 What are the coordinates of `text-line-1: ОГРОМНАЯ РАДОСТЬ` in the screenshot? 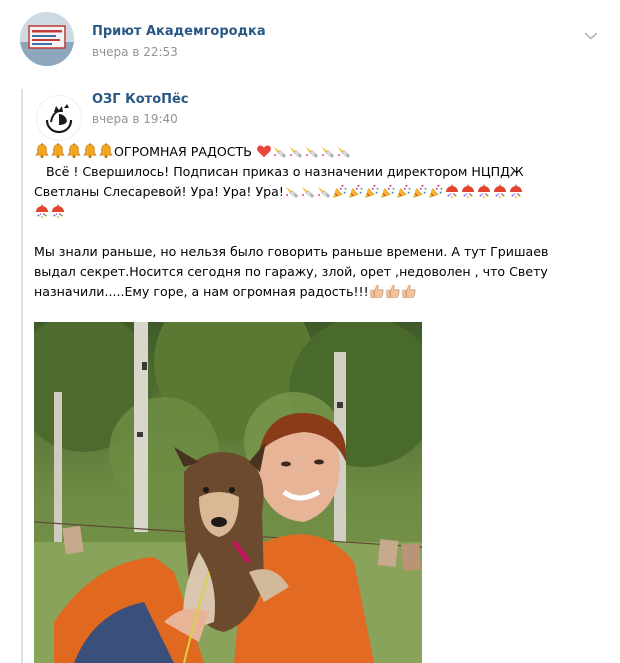 It's located at (317, 152).